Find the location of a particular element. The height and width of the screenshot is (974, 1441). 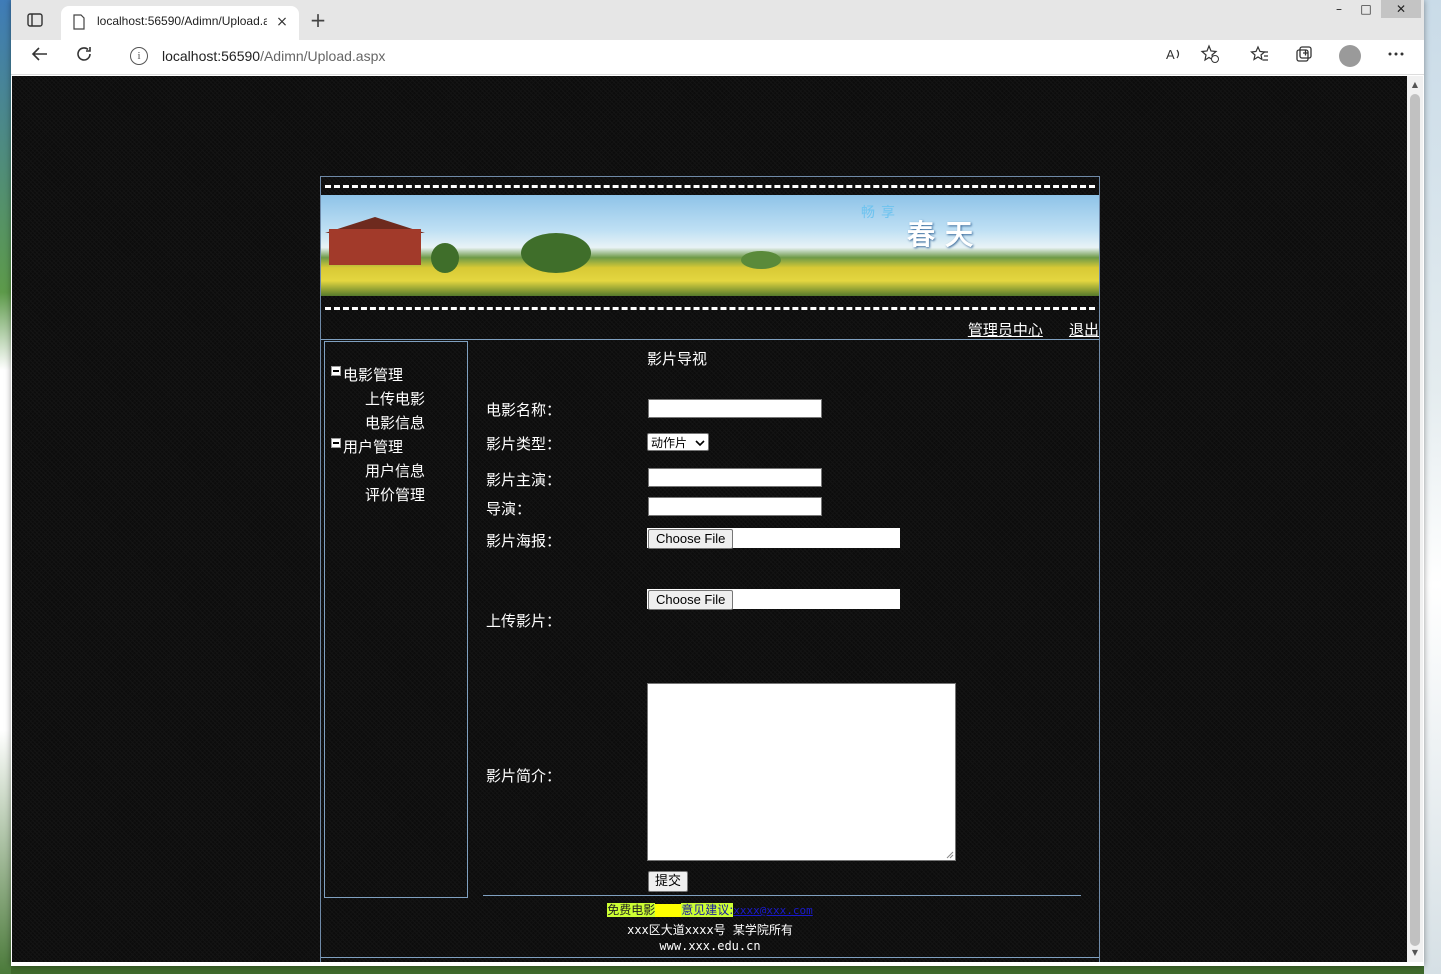

dashed-divider-top is located at coordinates (710, 186).